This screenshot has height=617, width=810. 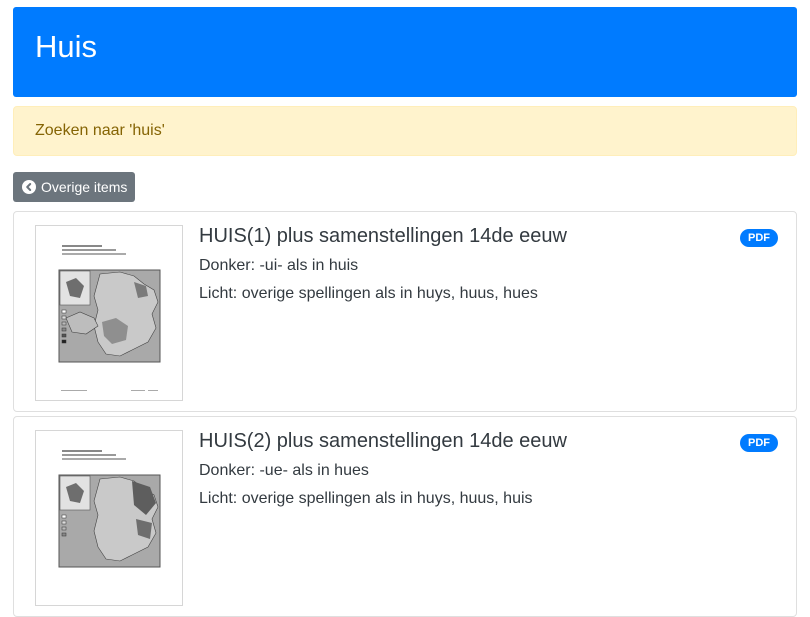 What do you see at coordinates (279, 265) in the screenshot?
I see `item-dark-description: Donker: -ui- als in huis` at bounding box center [279, 265].